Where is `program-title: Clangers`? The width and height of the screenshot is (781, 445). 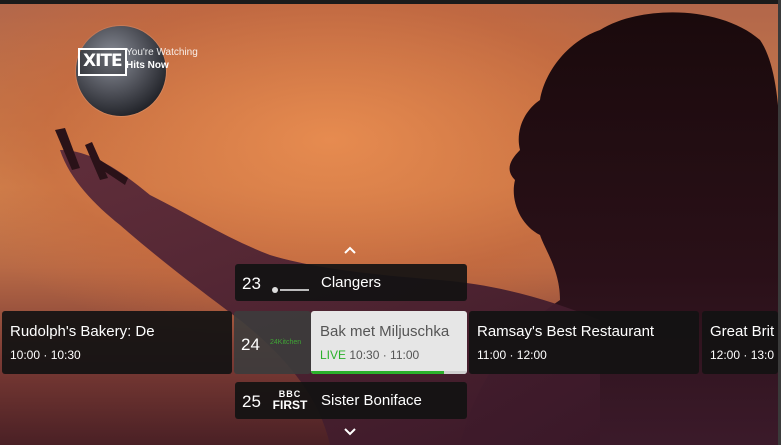 program-title: Clangers is located at coordinates (351, 282).